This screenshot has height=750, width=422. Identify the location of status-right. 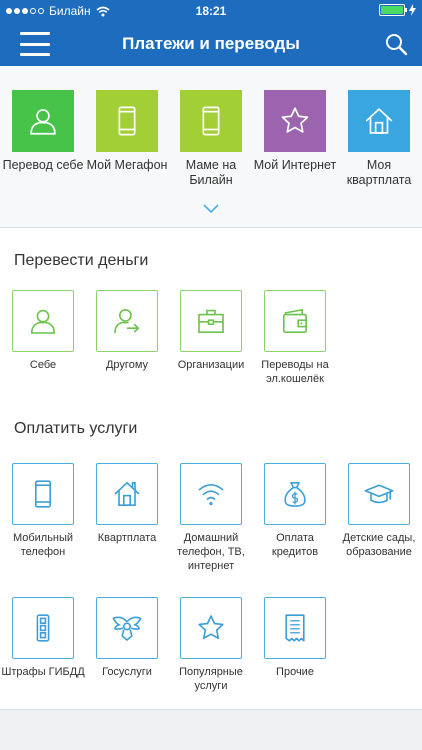
(397, 10).